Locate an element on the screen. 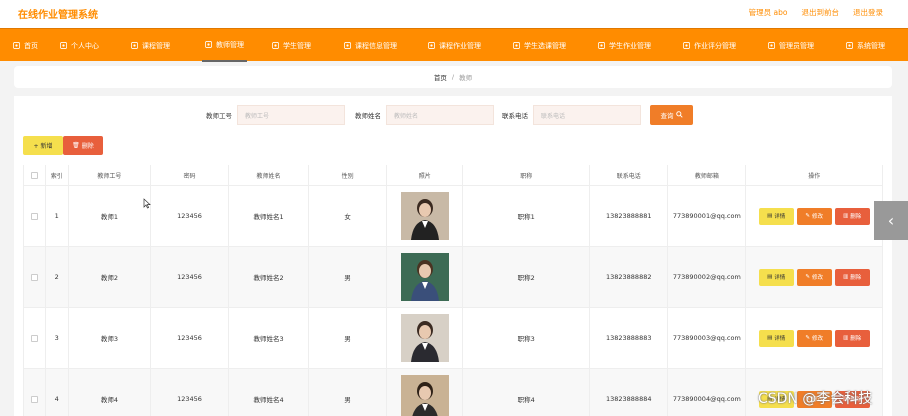 The height and width of the screenshot is (416, 908). nav-item-label: 个人中心 is located at coordinates (85, 45).